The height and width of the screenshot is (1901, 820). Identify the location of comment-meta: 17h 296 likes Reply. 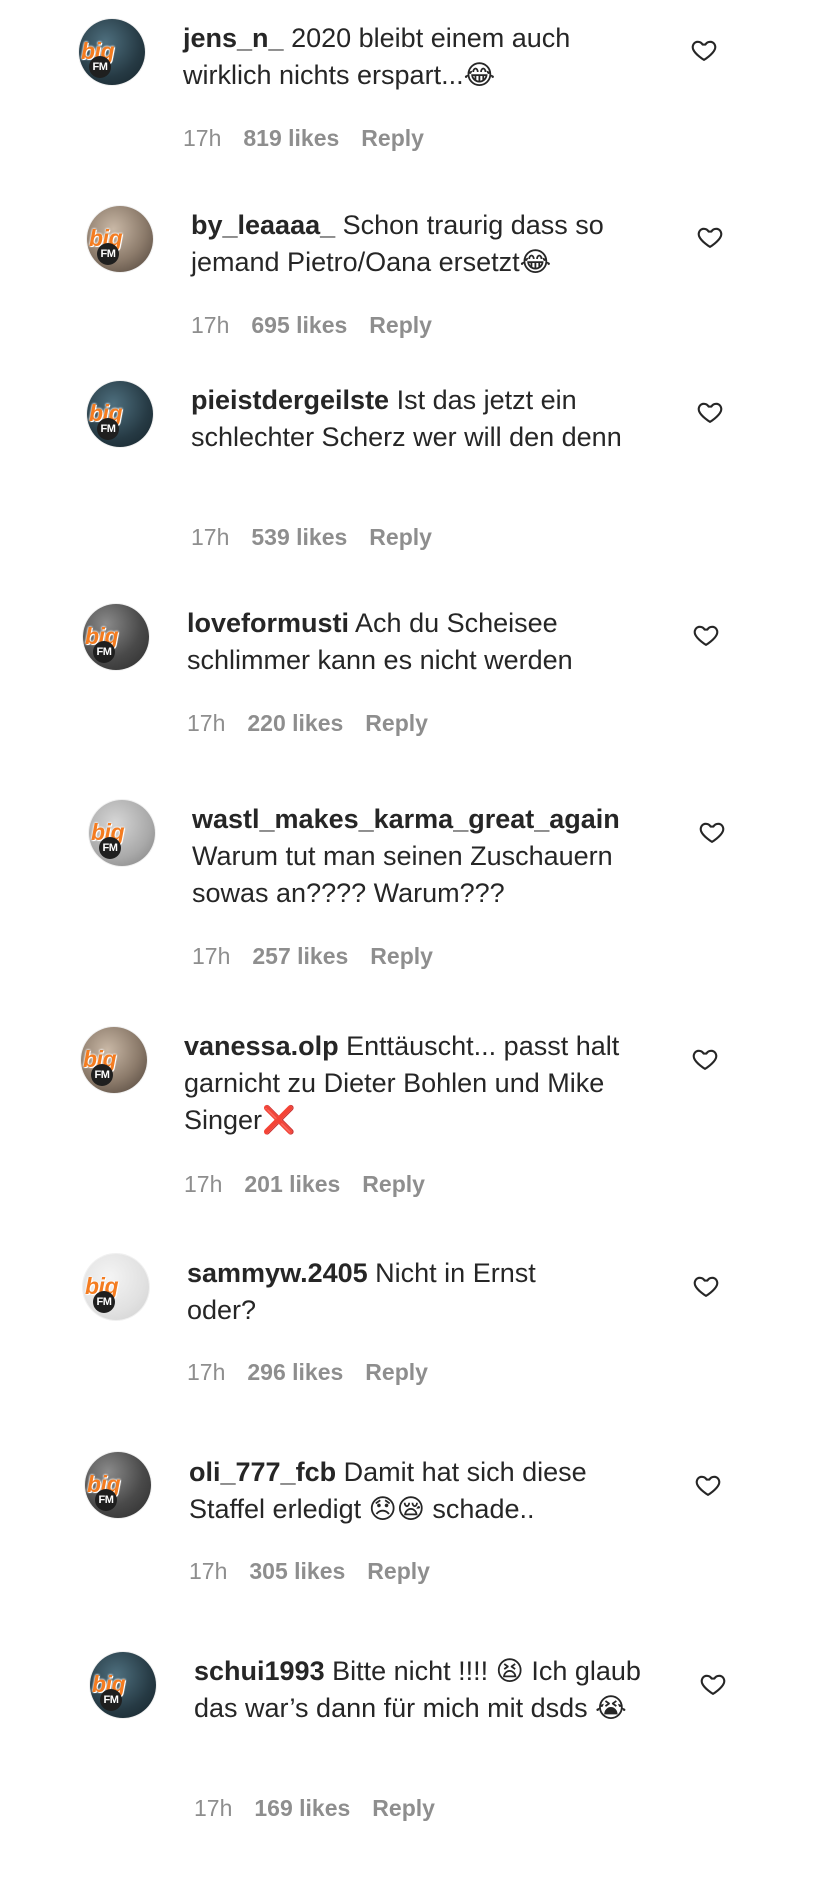
(318, 1372).